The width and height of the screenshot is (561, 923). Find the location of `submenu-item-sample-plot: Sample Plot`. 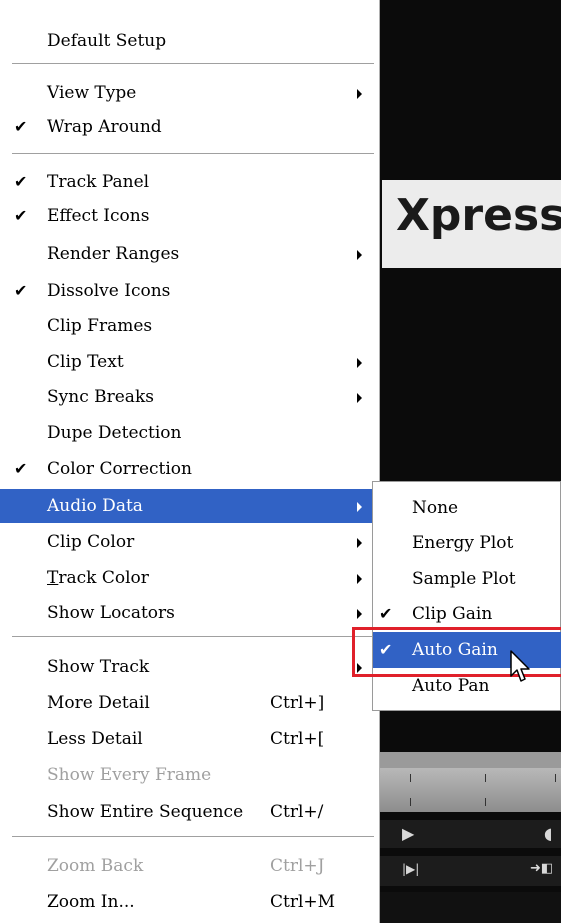

submenu-item-sample-plot: Sample Plot is located at coordinates (467, 579).